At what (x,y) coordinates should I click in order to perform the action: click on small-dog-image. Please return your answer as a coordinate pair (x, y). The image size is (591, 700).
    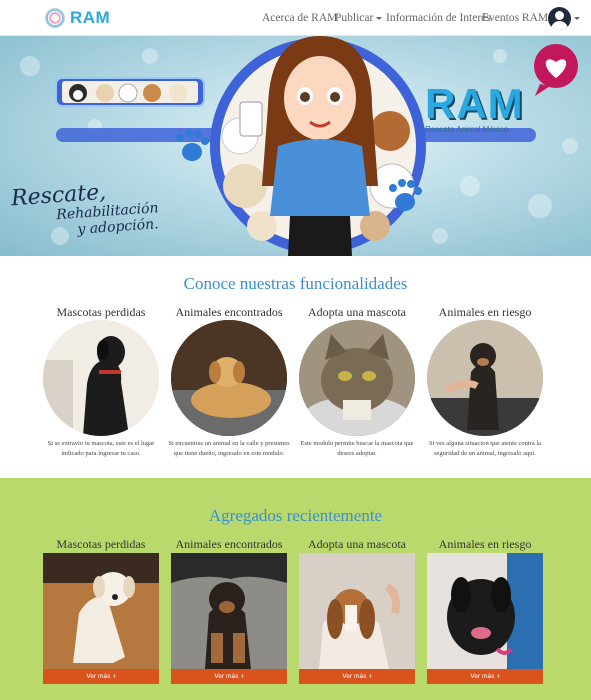
    Looking at the image, I should click on (485, 378).